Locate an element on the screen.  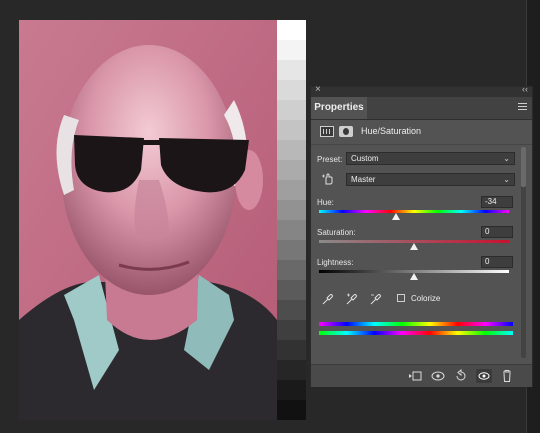
reset-icon is located at coordinates (461, 376).